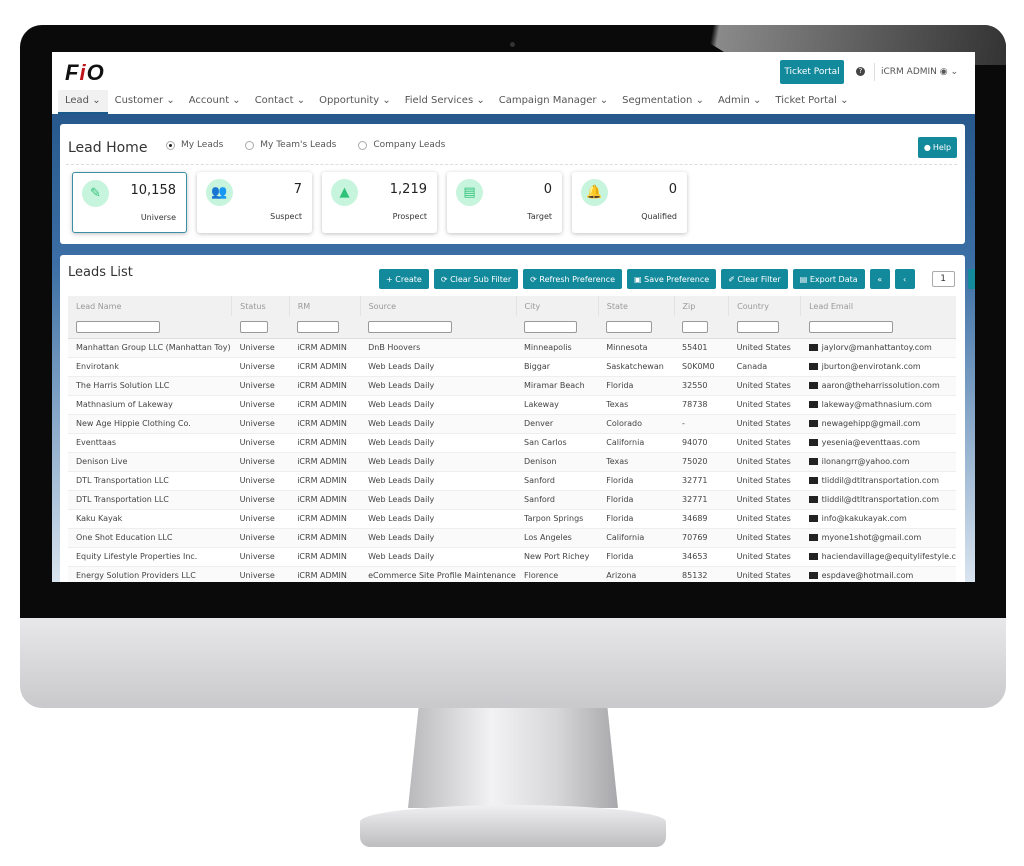  Describe the element at coordinates (215, 102) in the screenshot. I see `nav-item-account: Account ⌄` at that location.